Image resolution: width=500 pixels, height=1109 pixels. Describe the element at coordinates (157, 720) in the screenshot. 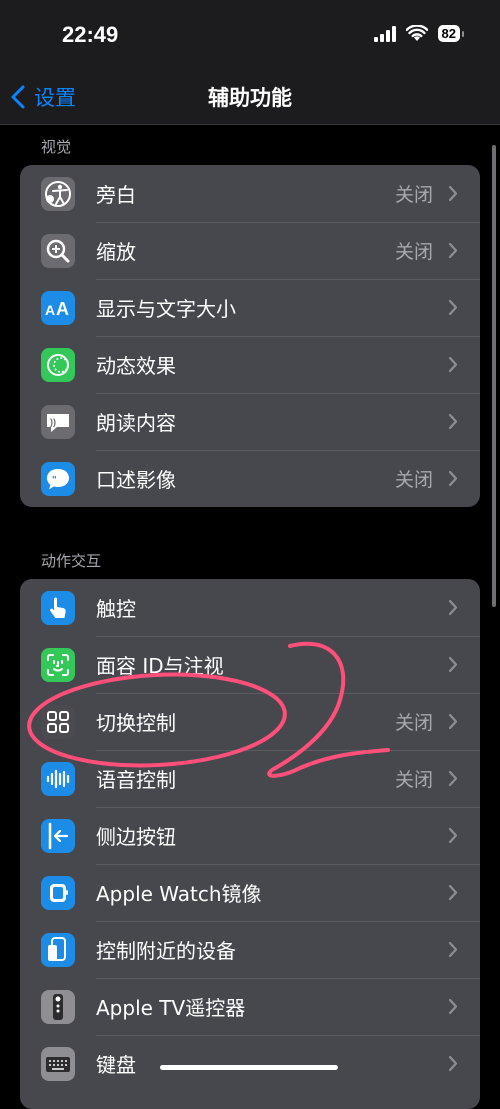

I see `annotation-circle` at that location.